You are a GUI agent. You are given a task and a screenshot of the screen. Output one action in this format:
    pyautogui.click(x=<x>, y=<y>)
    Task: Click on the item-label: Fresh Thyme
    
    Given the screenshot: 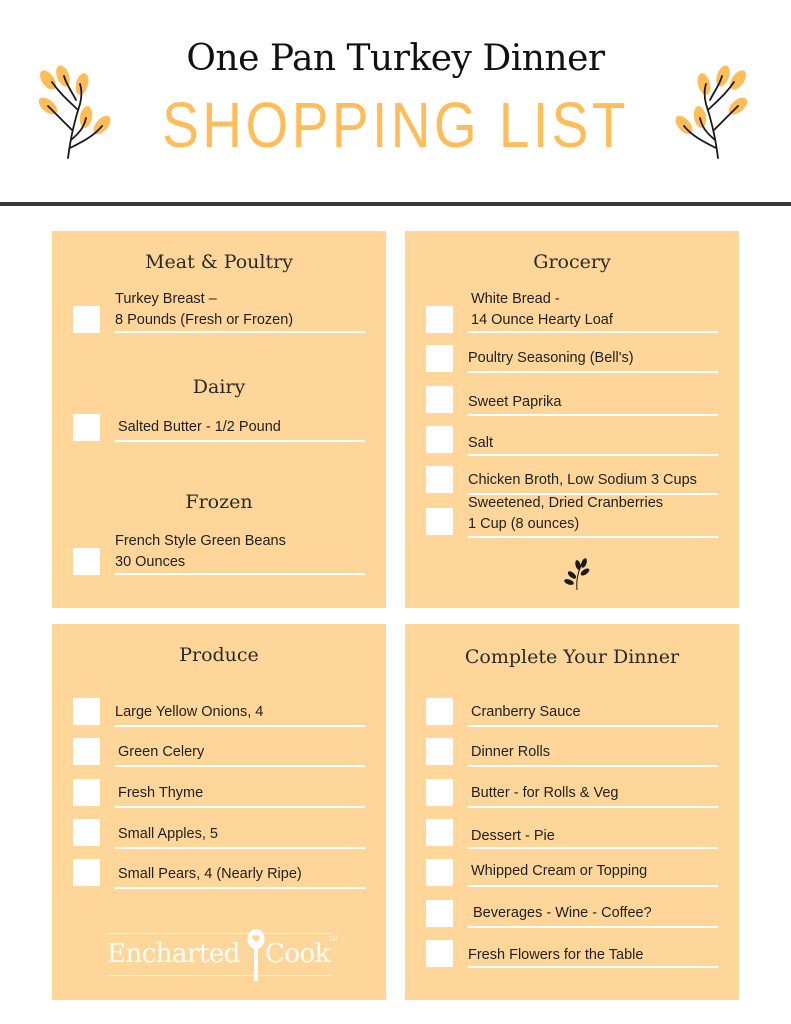 What is the action you would take?
    pyautogui.click(x=161, y=793)
    